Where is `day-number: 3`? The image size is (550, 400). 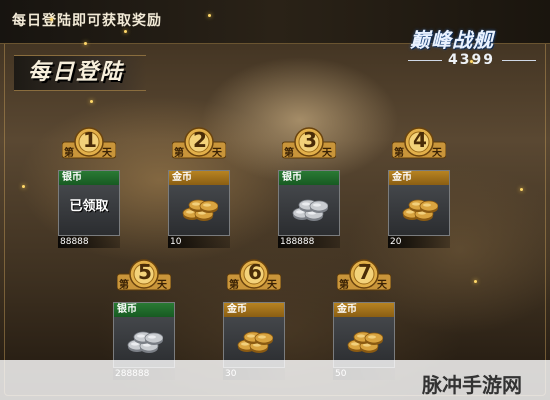 day-number: 3 is located at coordinates (310, 140).